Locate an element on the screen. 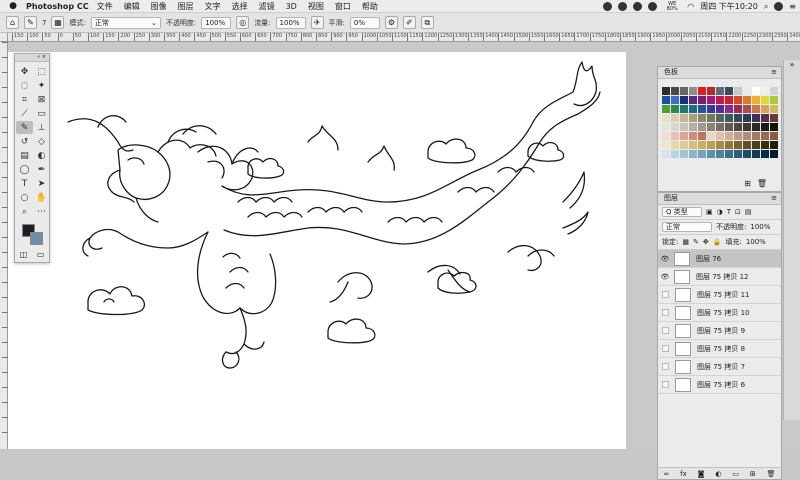 The image size is (800, 480). battery-indicator: WE 80% is located at coordinates (672, 6).